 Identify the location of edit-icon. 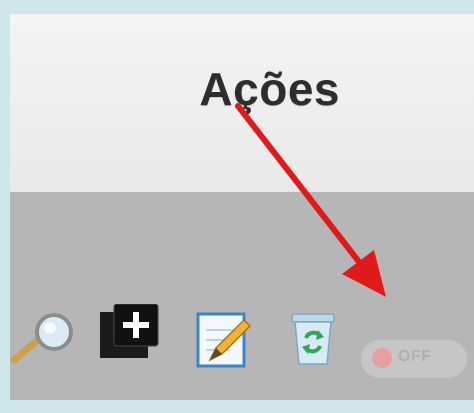
(224, 340).